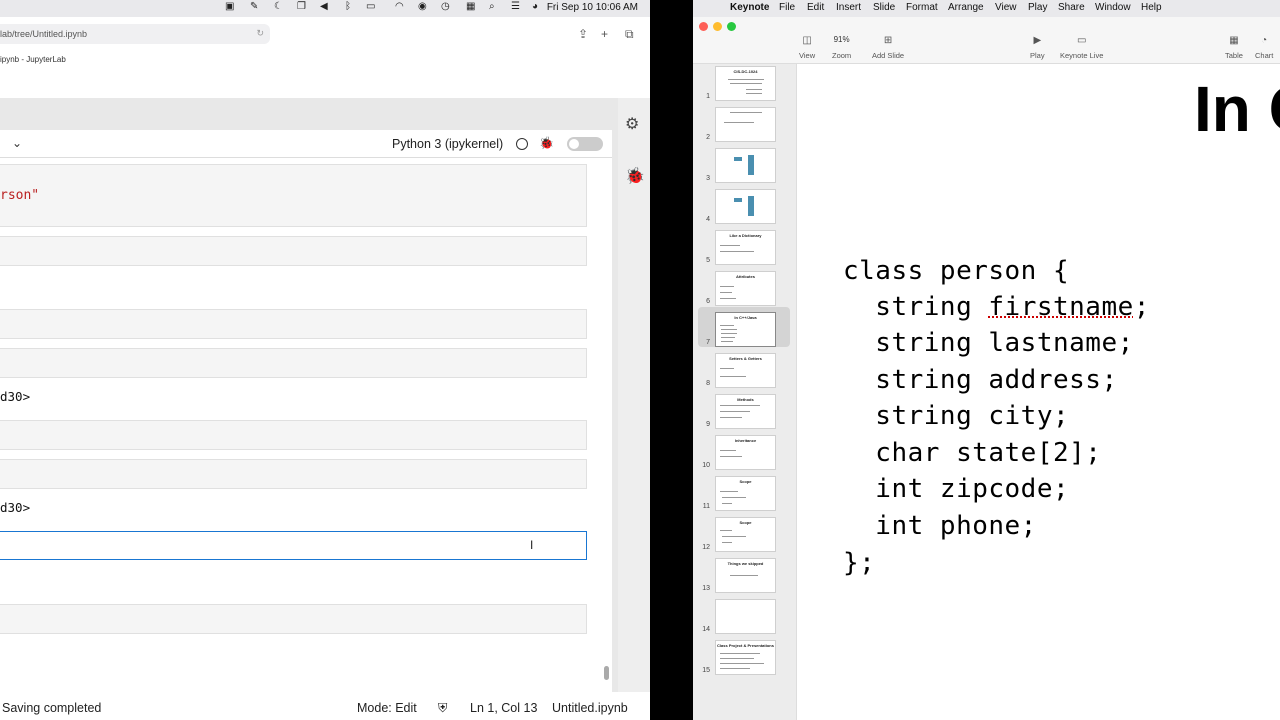  What do you see at coordinates (585, 144) in the screenshot?
I see `debugger-toggle` at bounding box center [585, 144].